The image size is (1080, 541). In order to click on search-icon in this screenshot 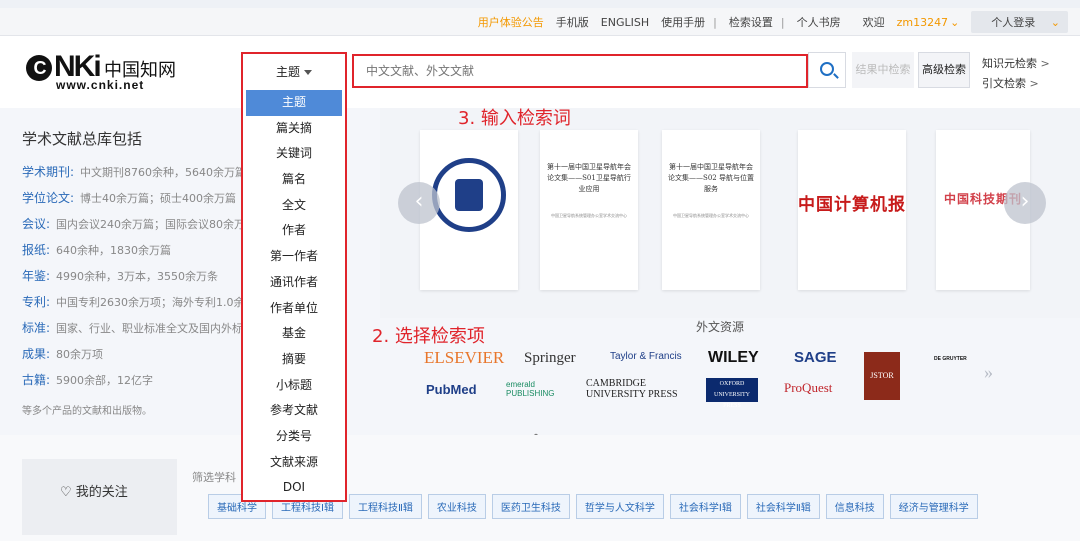, I will do `click(827, 69)`.